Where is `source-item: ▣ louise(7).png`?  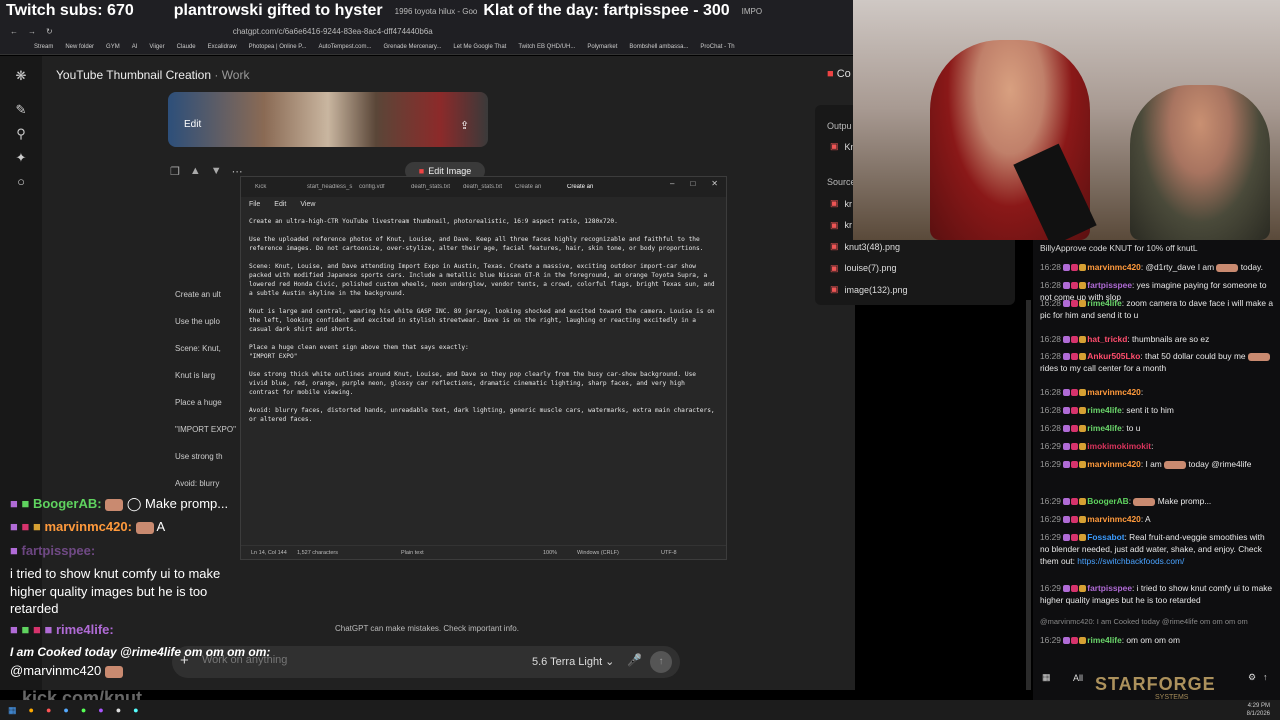 source-item: ▣ louise(7).png is located at coordinates (863, 268).